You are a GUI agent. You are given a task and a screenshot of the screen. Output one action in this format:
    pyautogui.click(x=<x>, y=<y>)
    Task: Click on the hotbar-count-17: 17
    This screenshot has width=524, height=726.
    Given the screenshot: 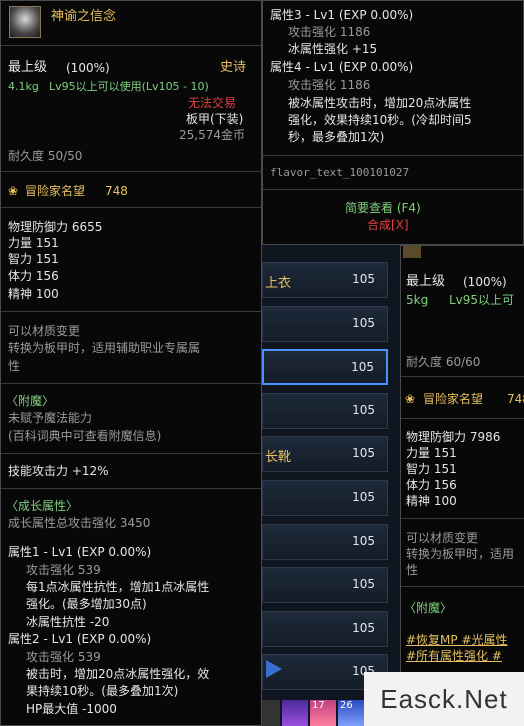 What is the action you would take?
    pyautogui.click(x=318, y=705)
    